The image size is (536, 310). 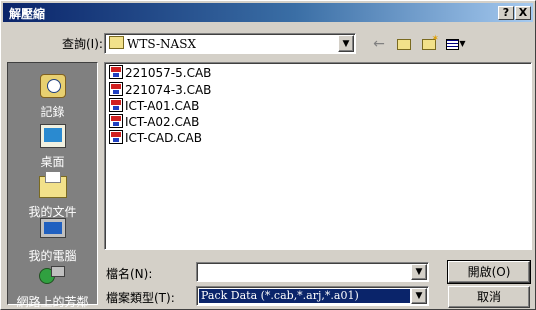 I want to click on list-item: 221074-3.CAB, so click(x=160, y=90).